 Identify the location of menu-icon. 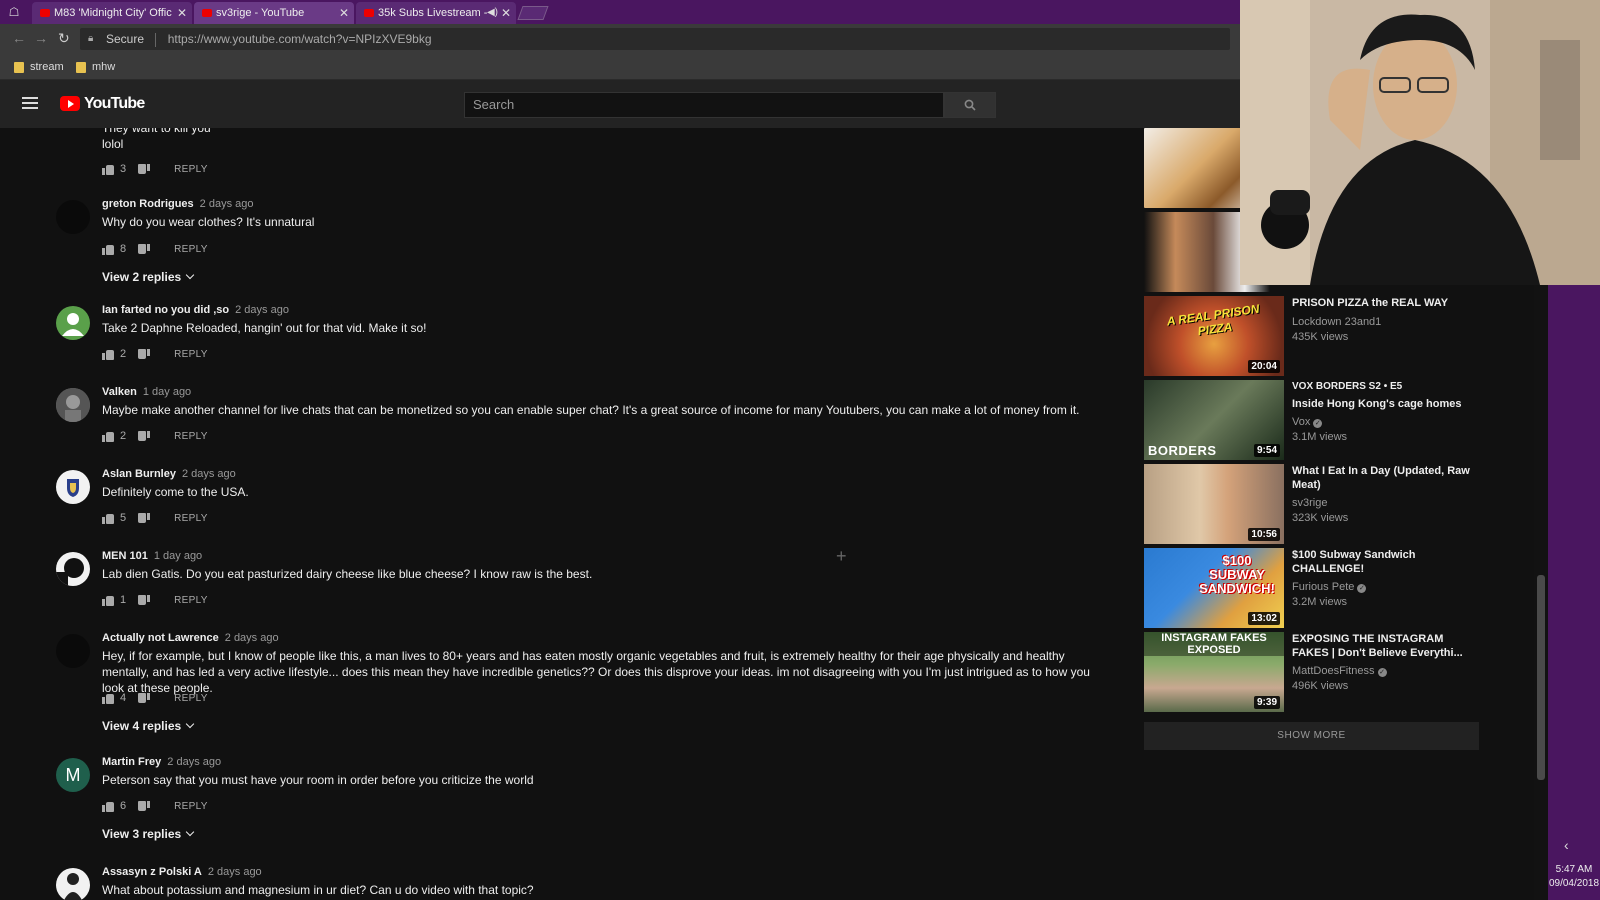
(30, 103).